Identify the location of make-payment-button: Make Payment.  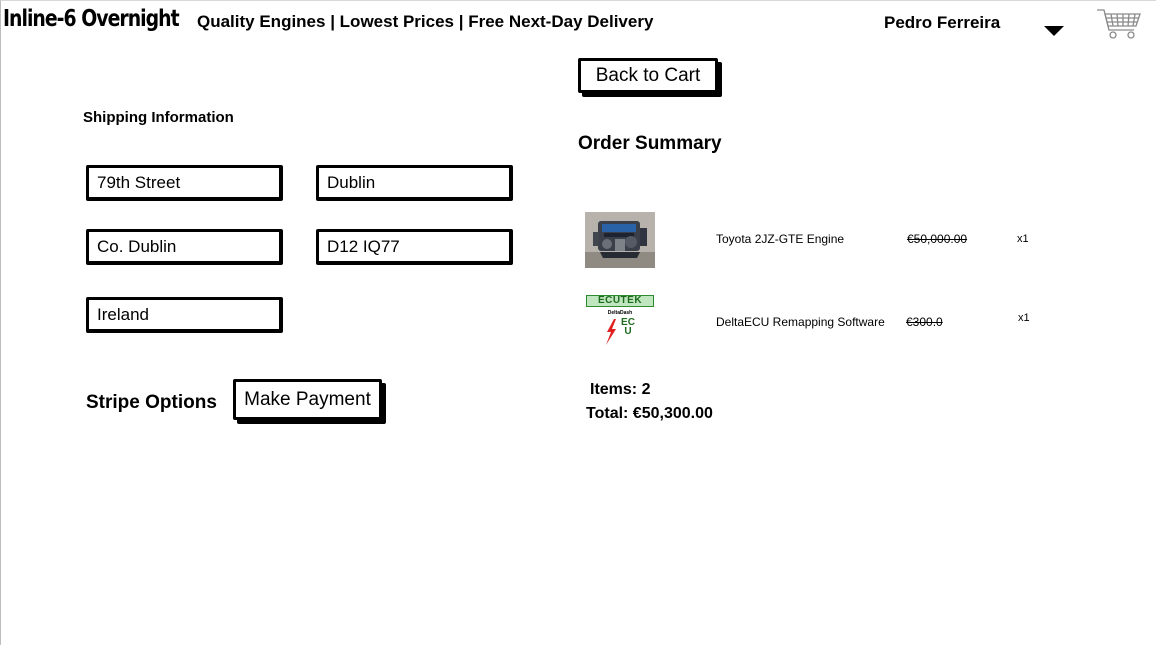
(307, 399).